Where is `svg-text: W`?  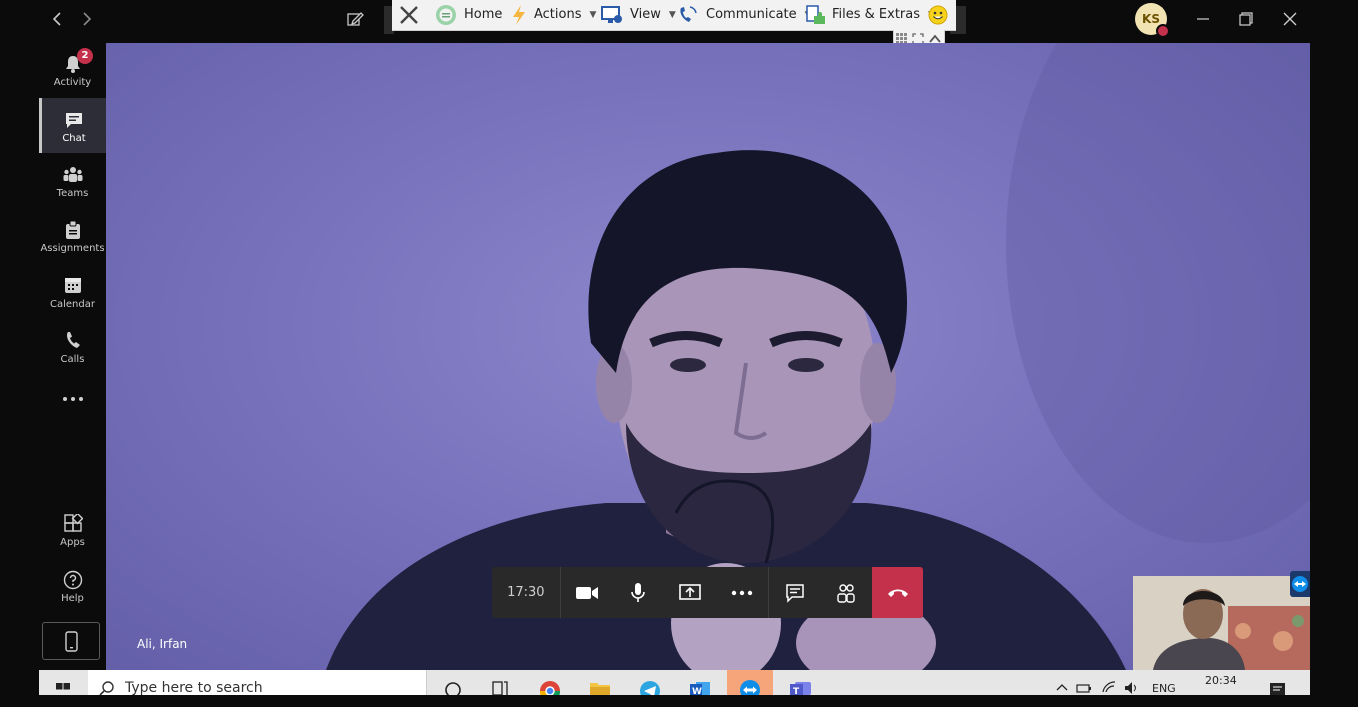
svg-text: W is located at coordinates (697, 691).